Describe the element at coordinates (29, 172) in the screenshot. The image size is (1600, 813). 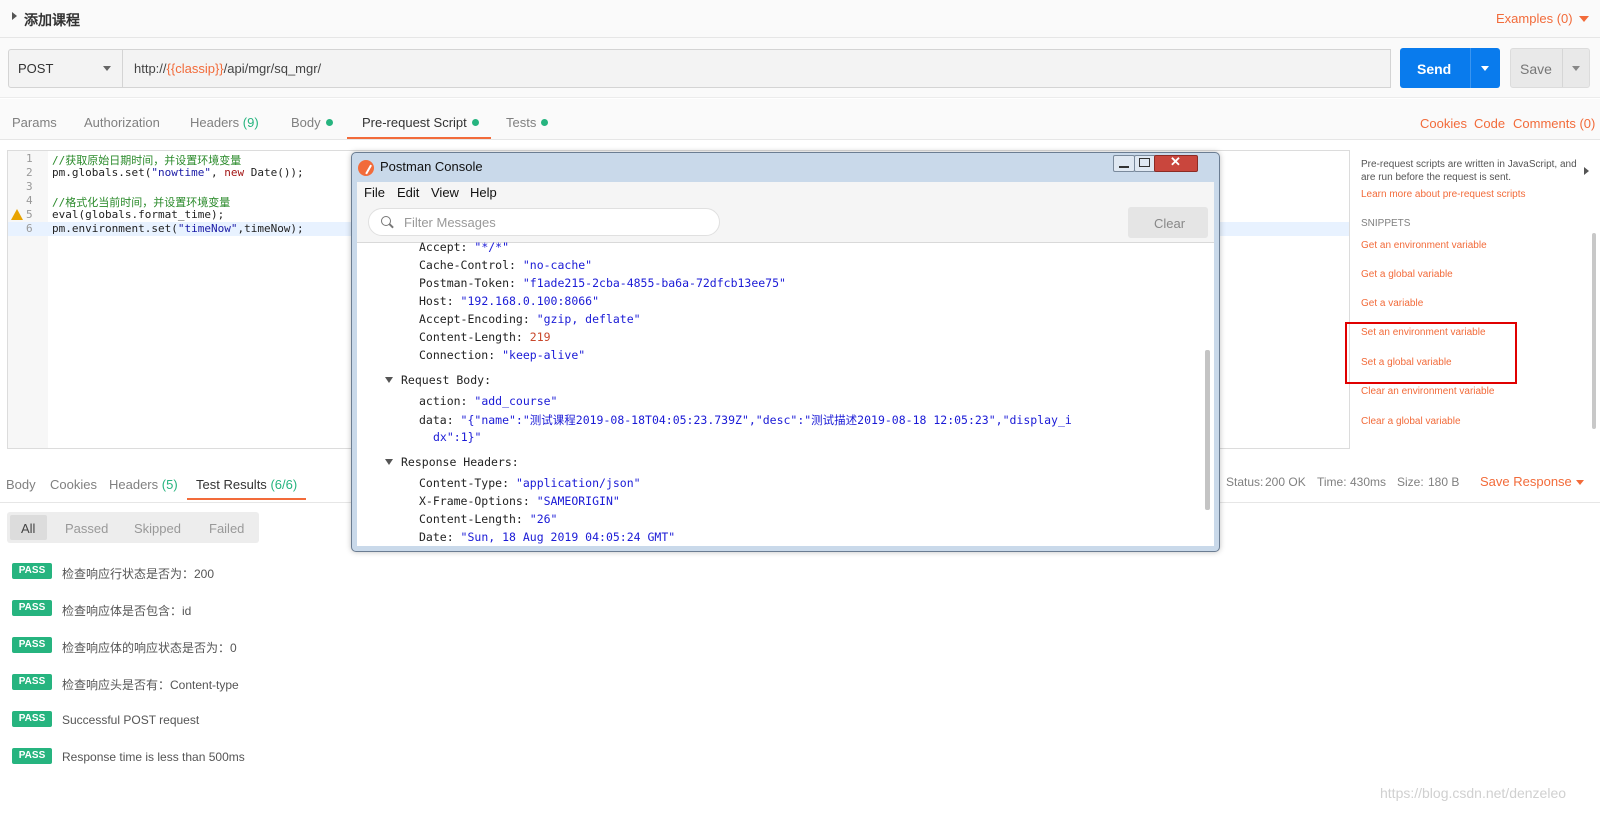
I see `line-number: 2` at that location.